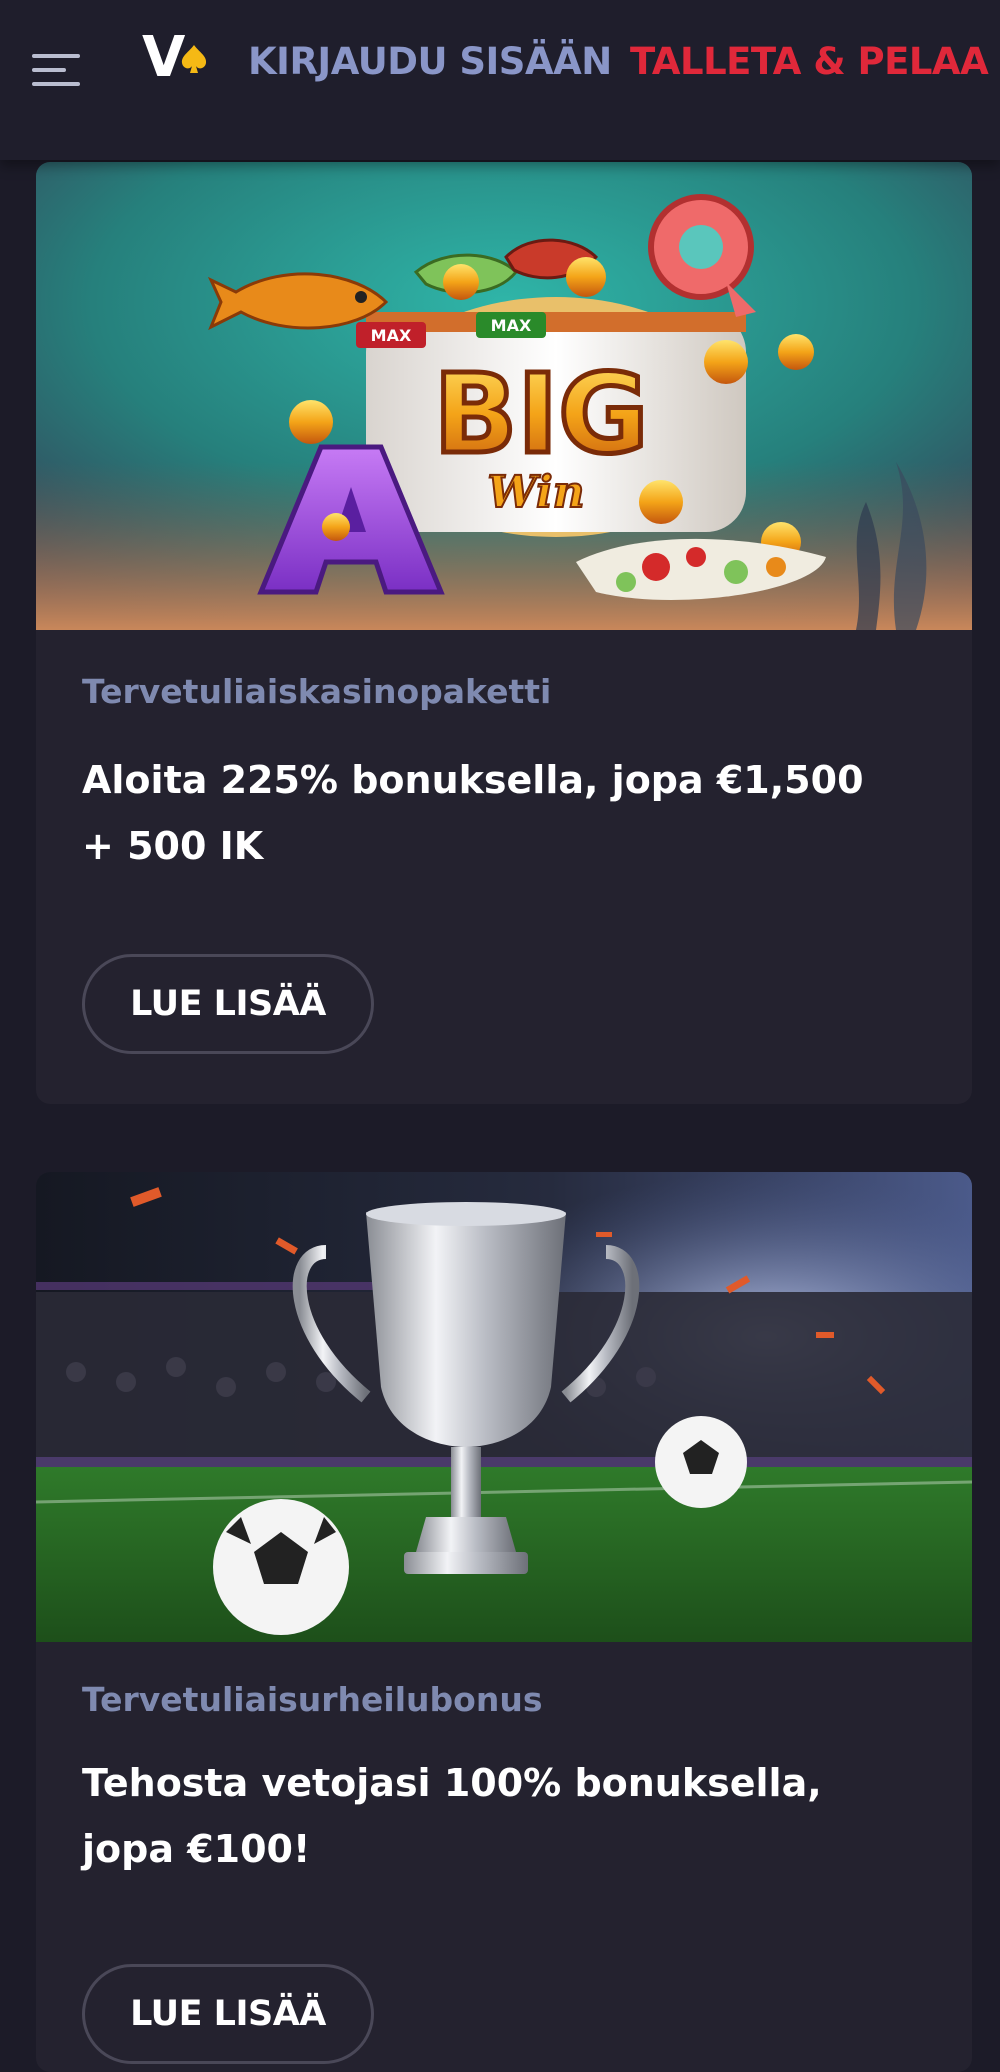 This screenshot has height=2072, width=1000. Describe the element at coordinates (317, 691) in the screenshot. I see `promotion-label: Tervetuliaiskasinopaketti` at that location.